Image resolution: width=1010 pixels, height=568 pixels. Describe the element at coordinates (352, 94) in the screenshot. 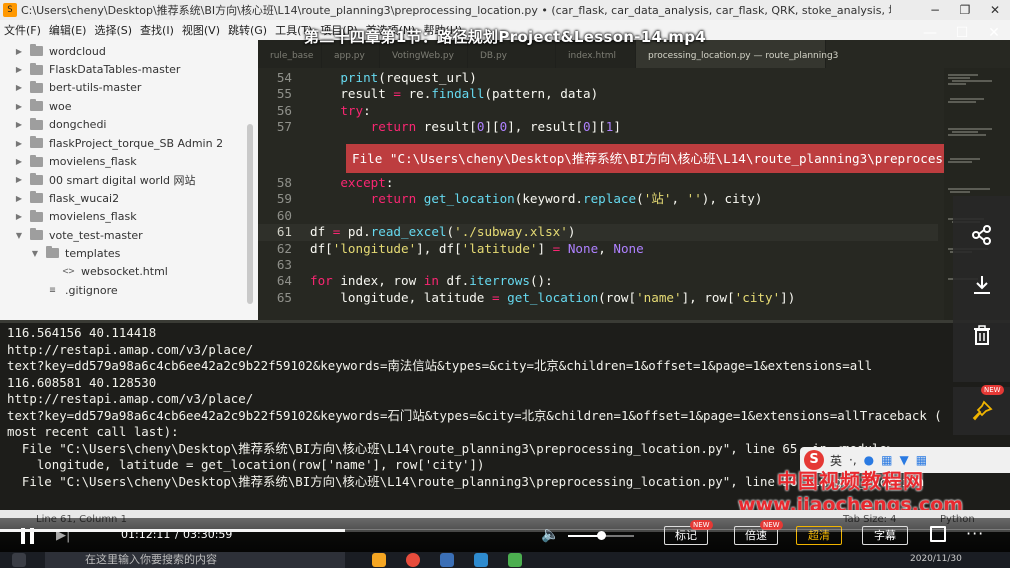

I see `code-token: result` at that location.